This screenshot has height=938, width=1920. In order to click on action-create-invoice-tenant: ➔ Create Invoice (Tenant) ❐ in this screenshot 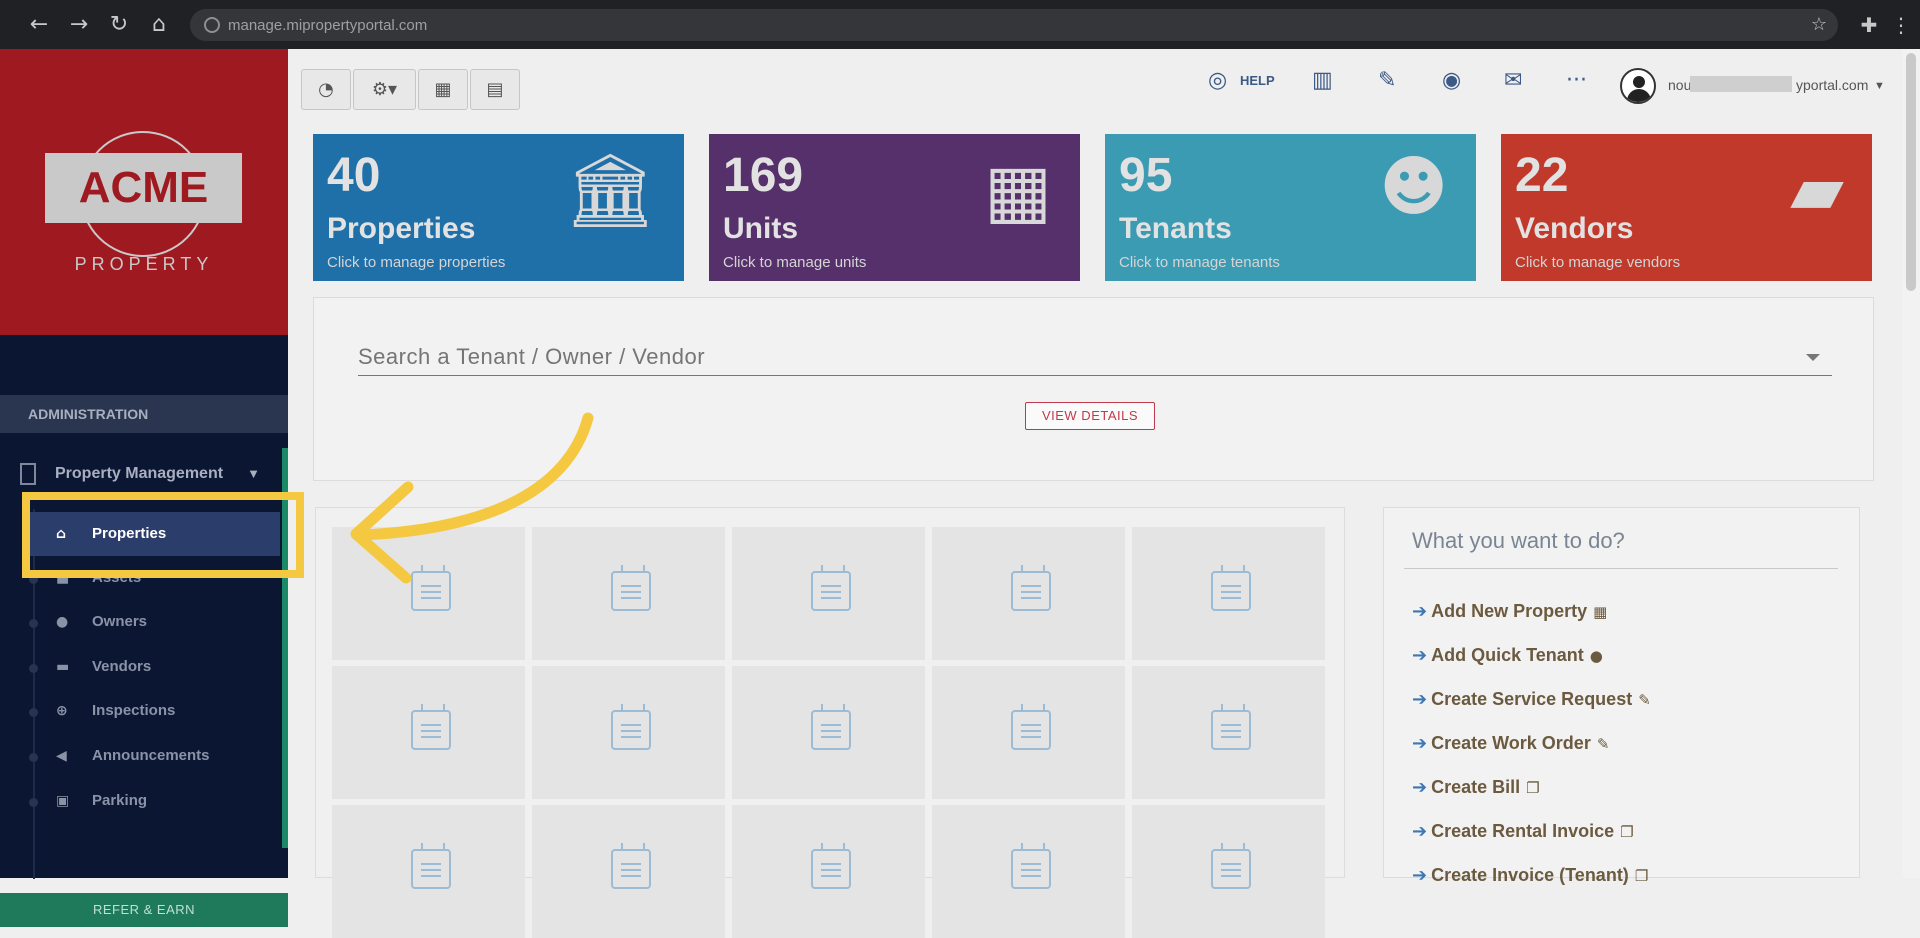, I will do `click(1530, 875)`.